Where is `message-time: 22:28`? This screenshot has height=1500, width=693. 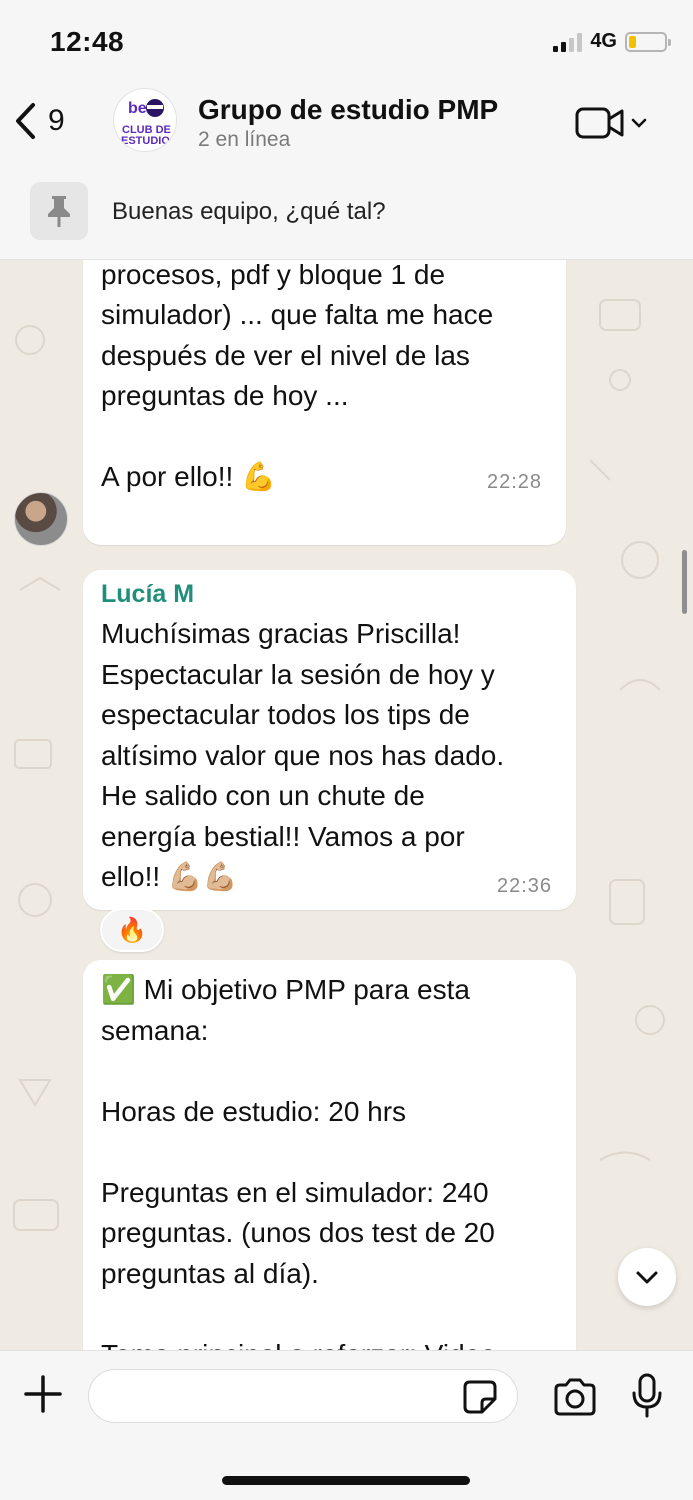 message-time: 22:28 is located at coordinates (515, 482).